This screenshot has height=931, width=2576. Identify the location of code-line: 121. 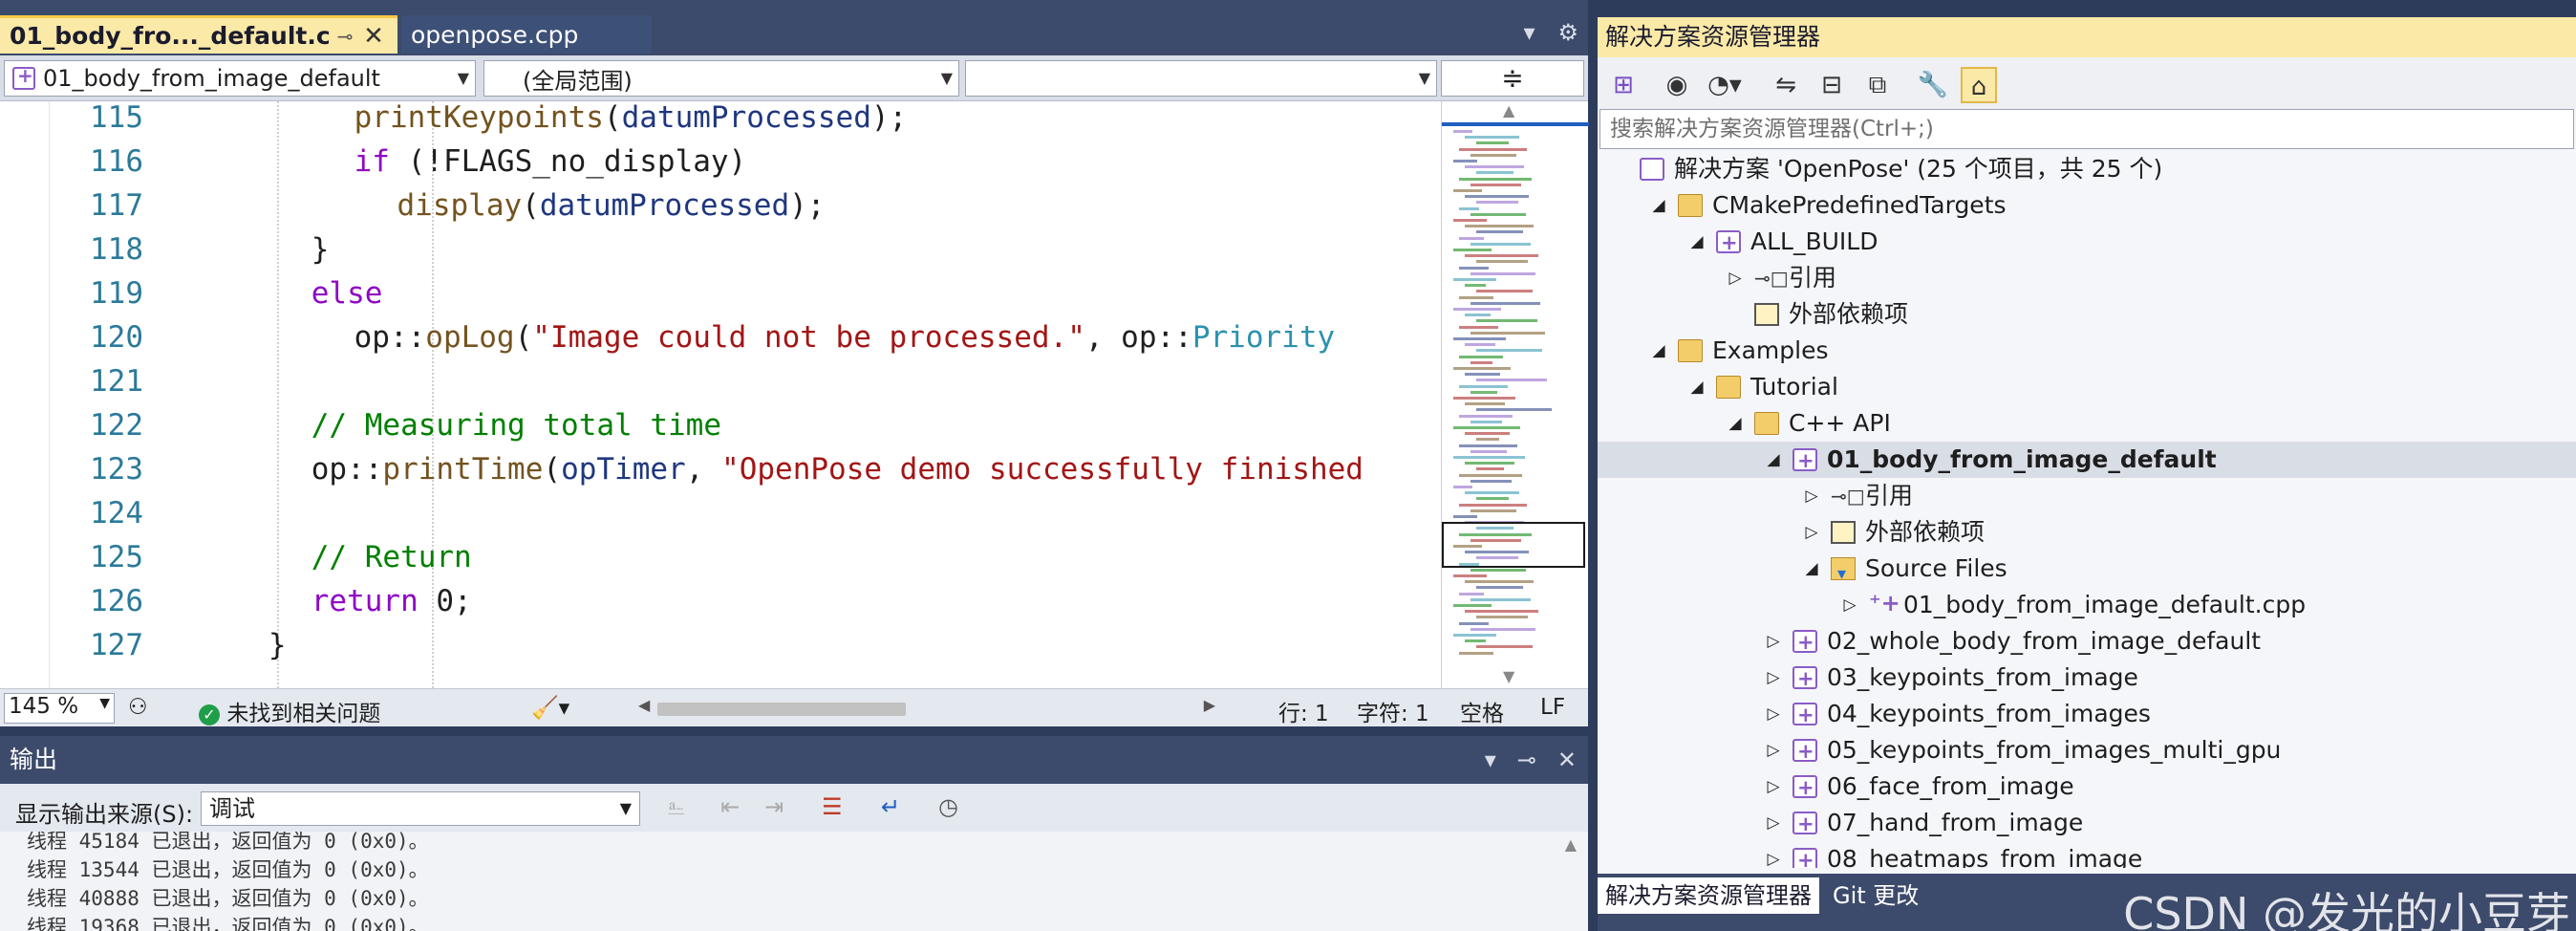
(720, 381).